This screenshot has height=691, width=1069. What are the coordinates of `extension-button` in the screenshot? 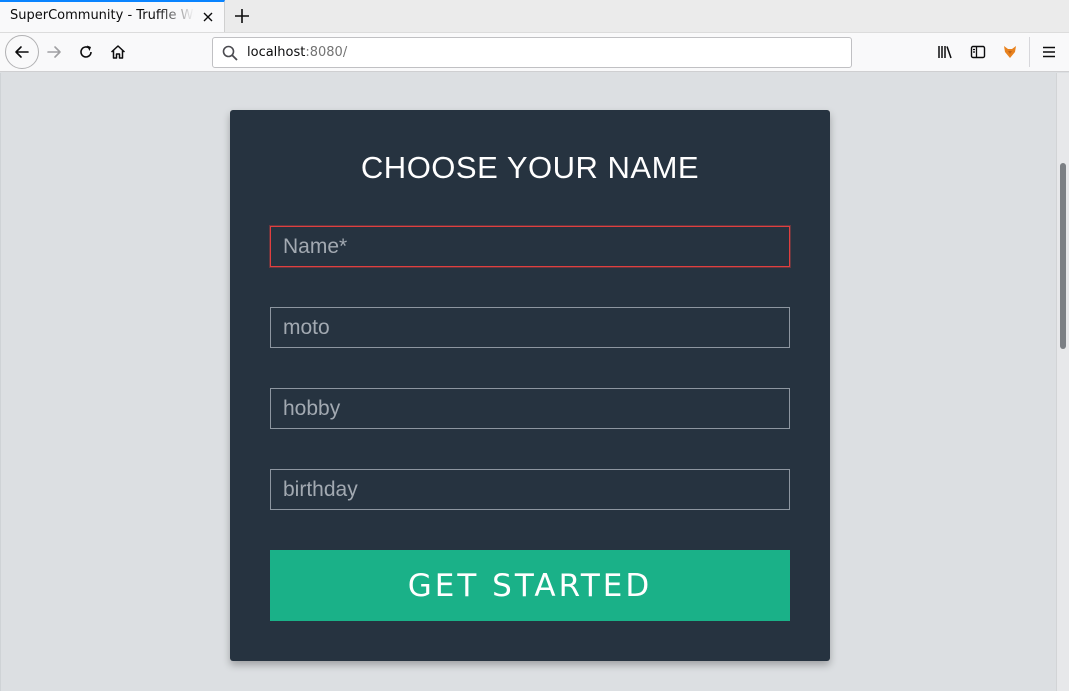 It's located at (1010, 52).